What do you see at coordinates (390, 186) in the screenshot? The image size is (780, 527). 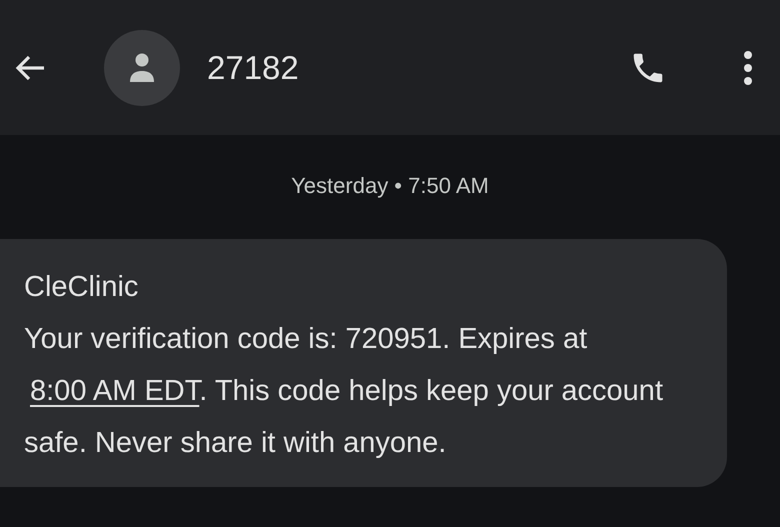 I see `message-timestamp: Yesterday • 7:50 AM` at bounding box center [390, 186].